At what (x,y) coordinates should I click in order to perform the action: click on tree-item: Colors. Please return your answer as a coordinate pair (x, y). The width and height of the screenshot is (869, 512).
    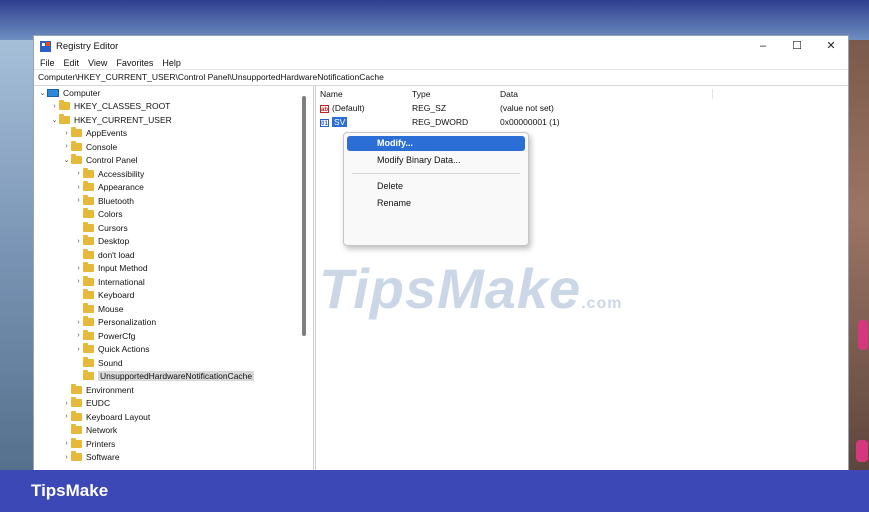
    Looking at the image, I should click on (173, 215).